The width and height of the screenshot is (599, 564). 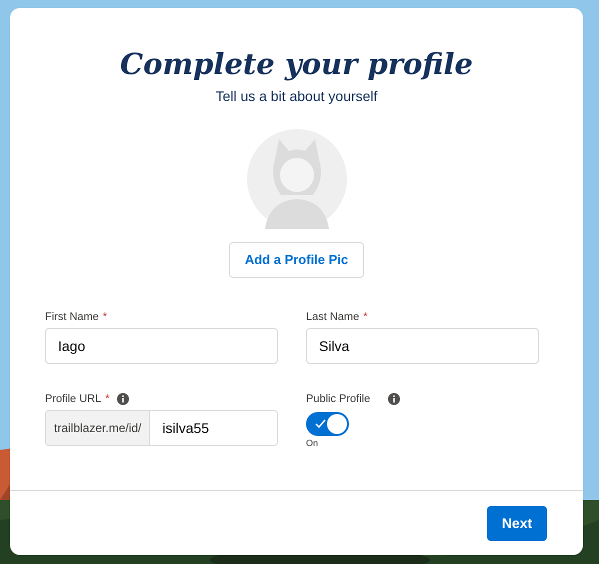 What do you see at coordinates (296, 64) in the screenshot?
I see `dialog-title: Complete your profile` at bounding box center [296, 64].